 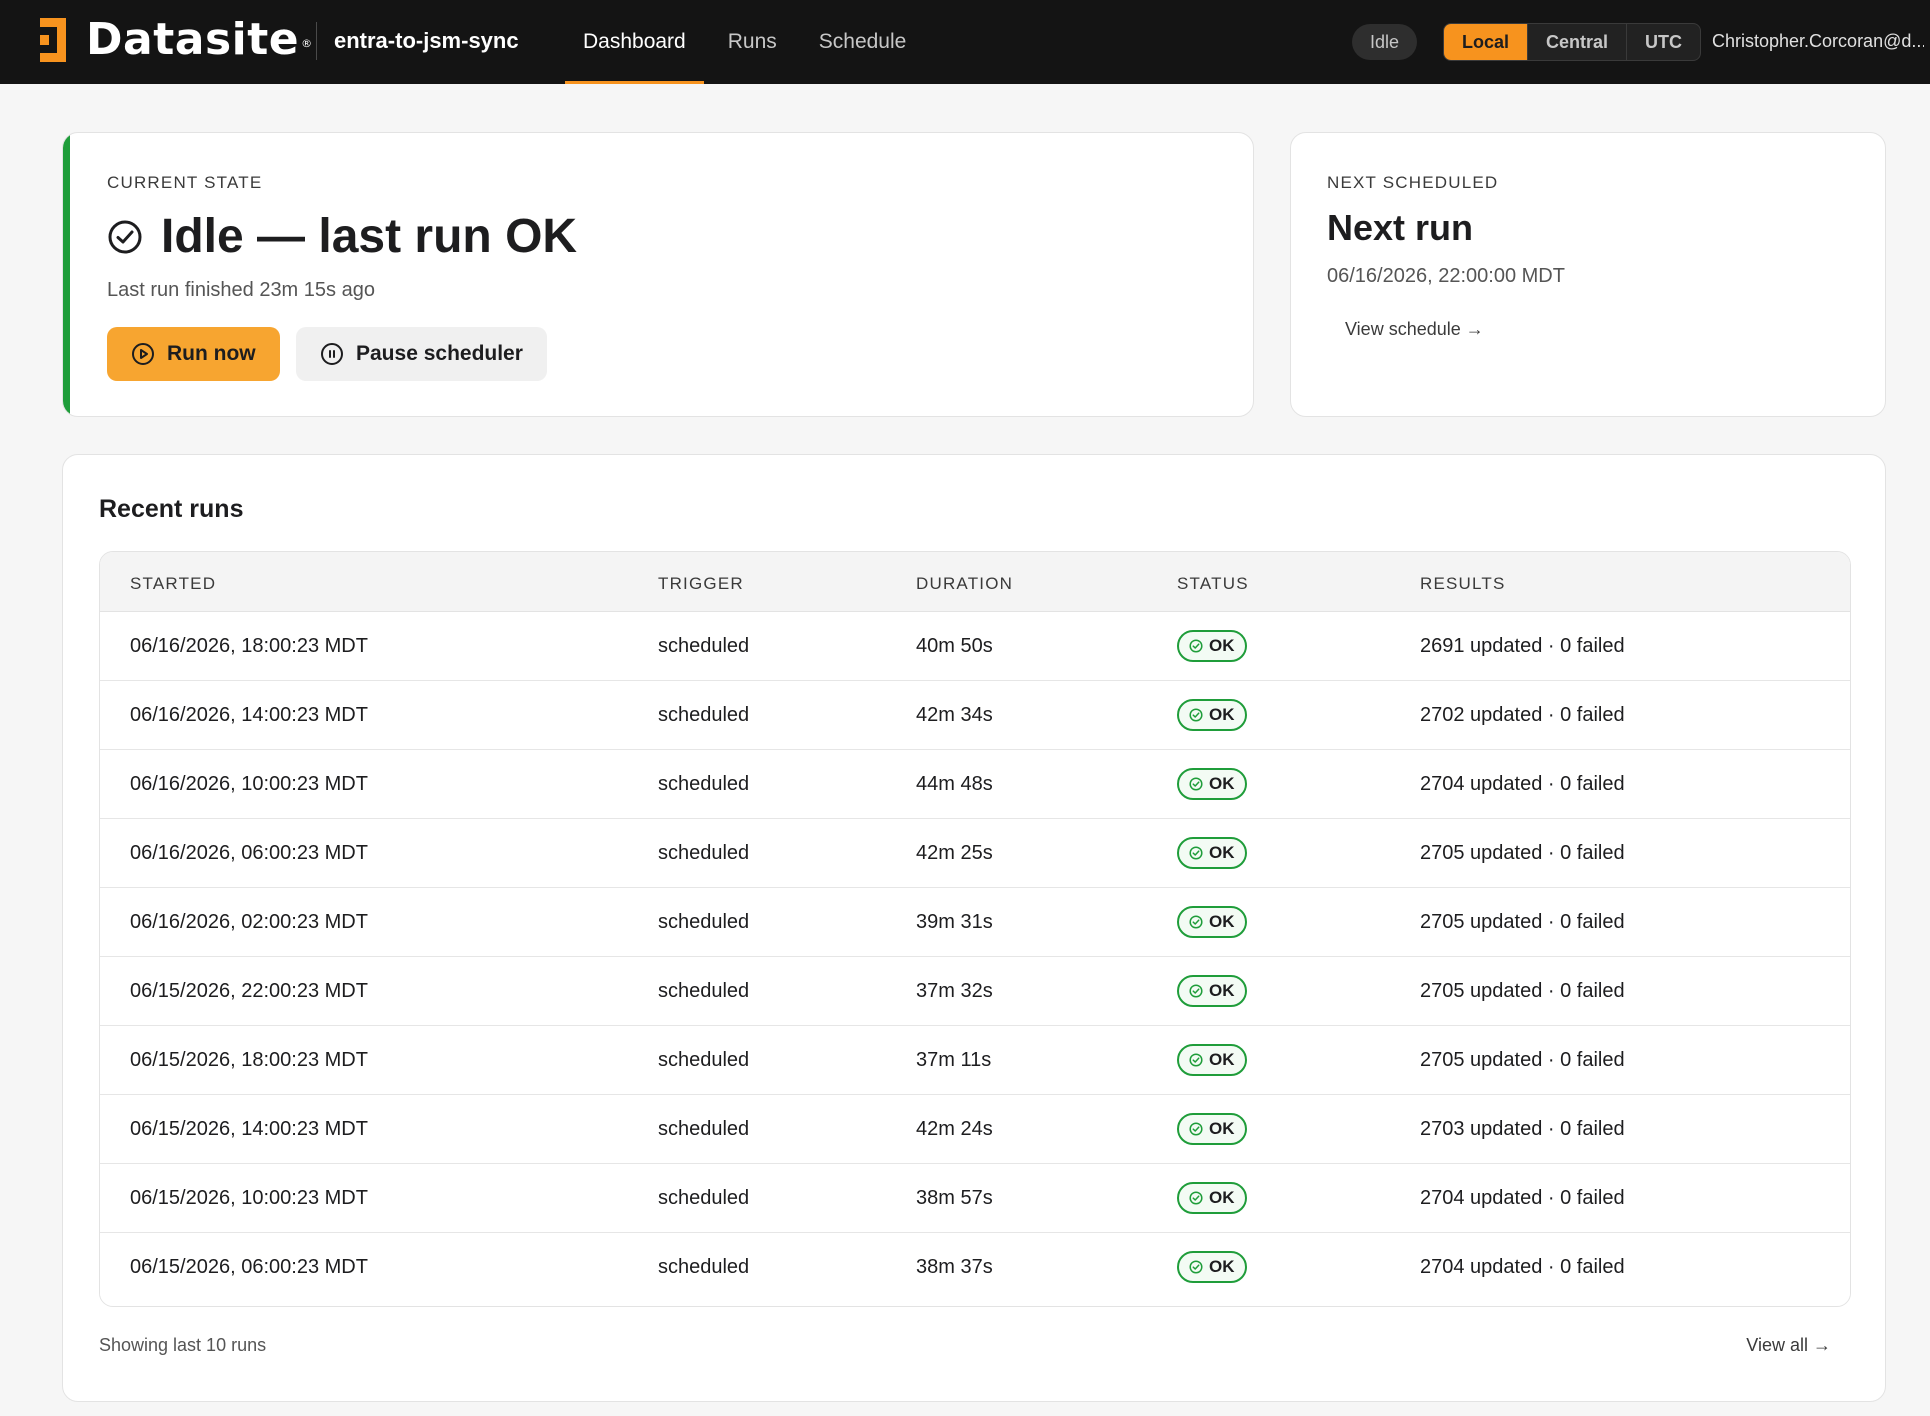 I want to click on run-started: 06/16/2026, 18:00:23 MDT, so click(x=249, y=646).